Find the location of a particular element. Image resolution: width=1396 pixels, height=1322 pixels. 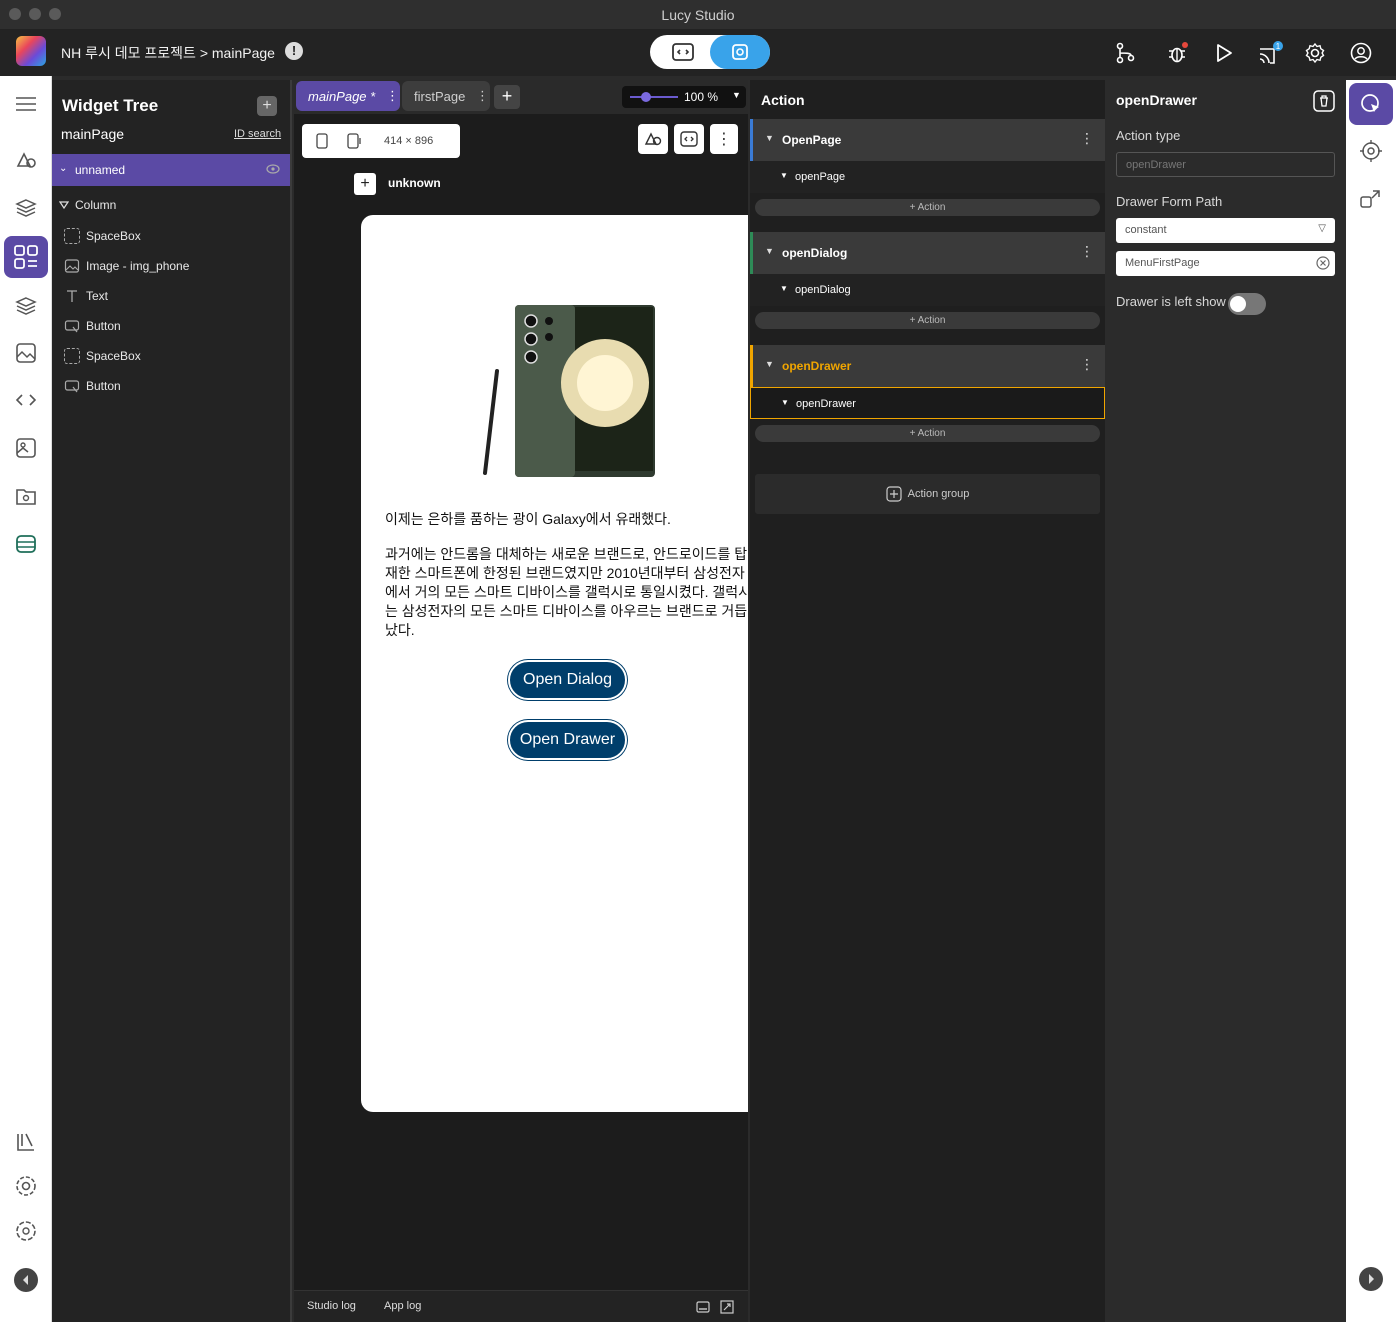

drawer-path-value-field: MenuFirstPage is located at coordinates (1225, 263).